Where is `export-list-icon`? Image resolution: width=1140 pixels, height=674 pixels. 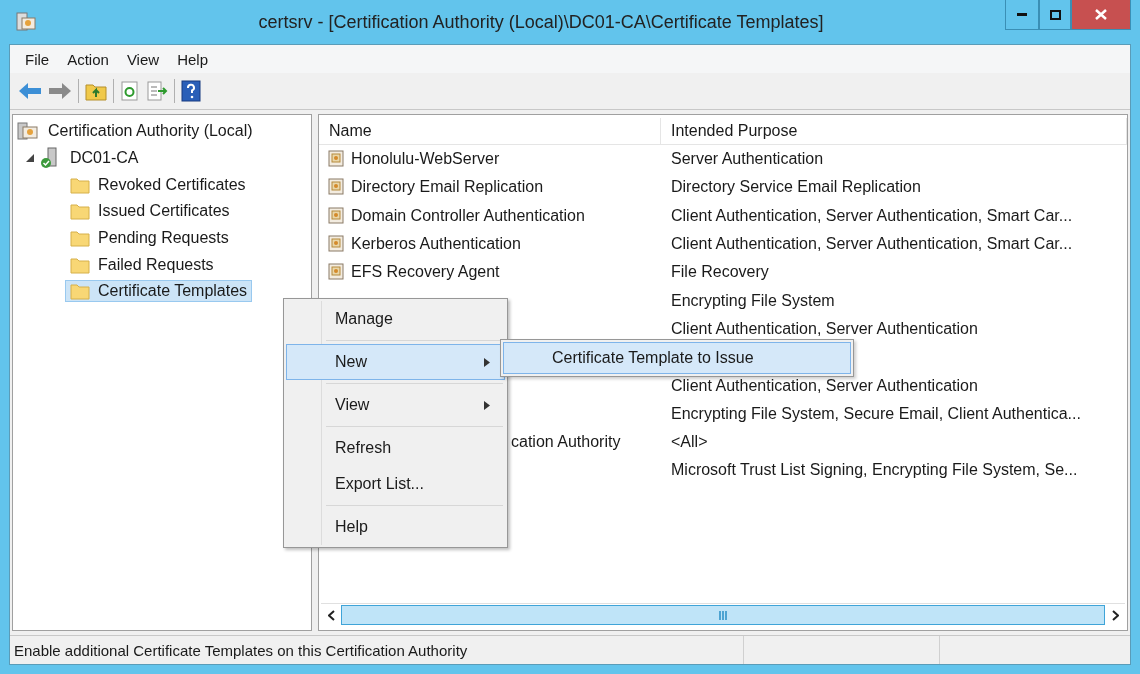 export-list-icon is located at coordinates (157, 91).